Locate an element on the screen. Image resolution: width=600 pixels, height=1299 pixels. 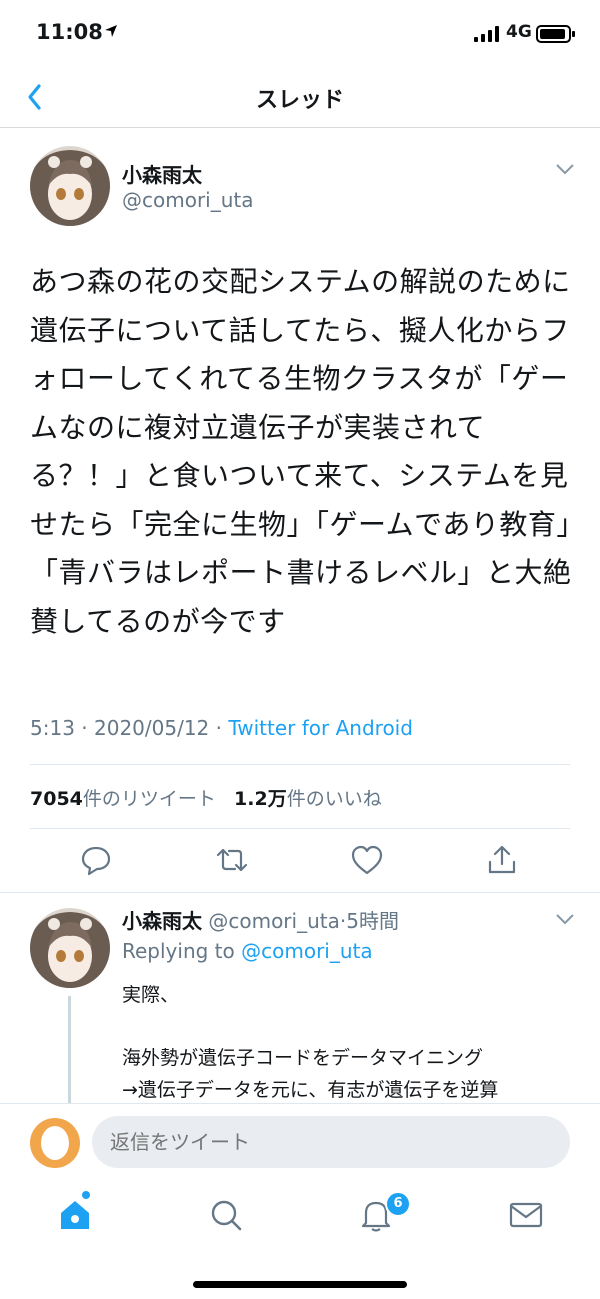
thread-line is located at coordinates (69, 1051).